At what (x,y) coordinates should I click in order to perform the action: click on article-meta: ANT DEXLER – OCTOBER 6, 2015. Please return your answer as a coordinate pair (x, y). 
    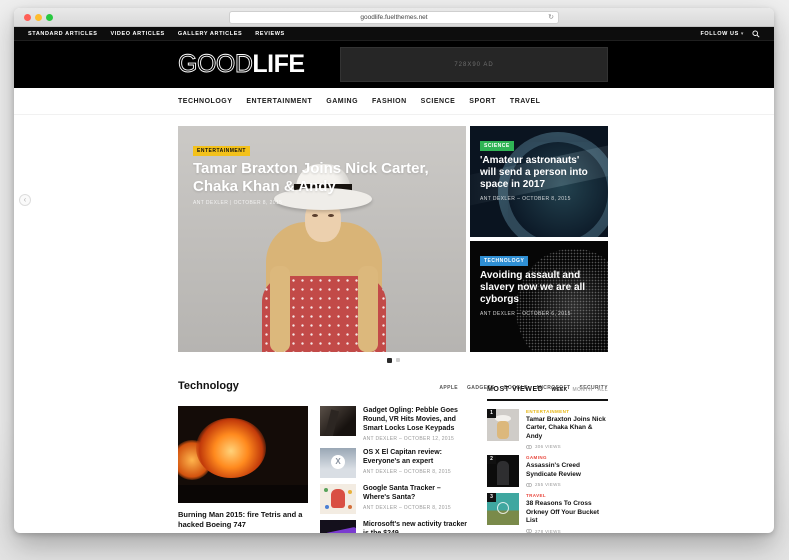
    Looking at the image, I should click on (525, 314).